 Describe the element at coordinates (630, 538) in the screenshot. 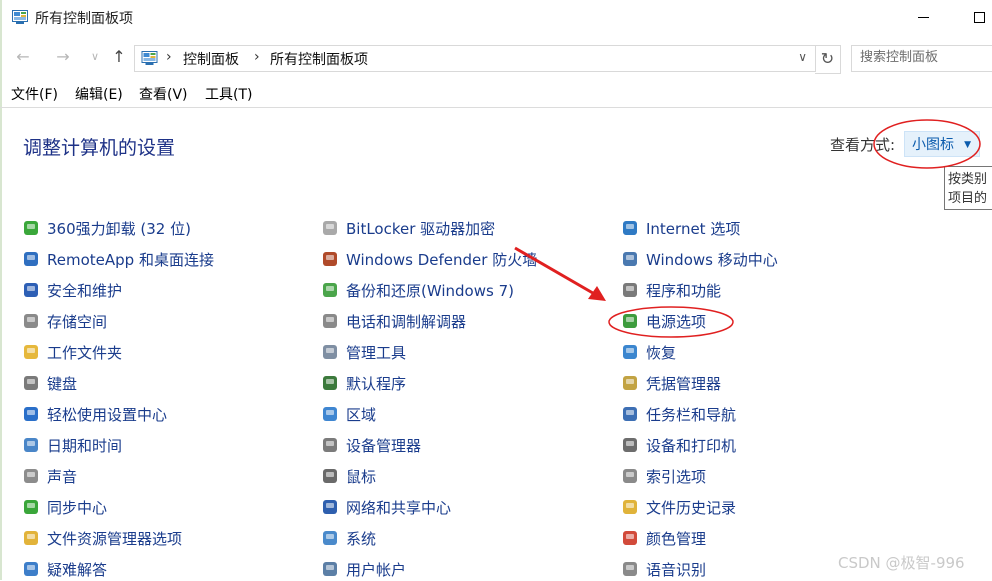

I see `color-management-icon` at that location.